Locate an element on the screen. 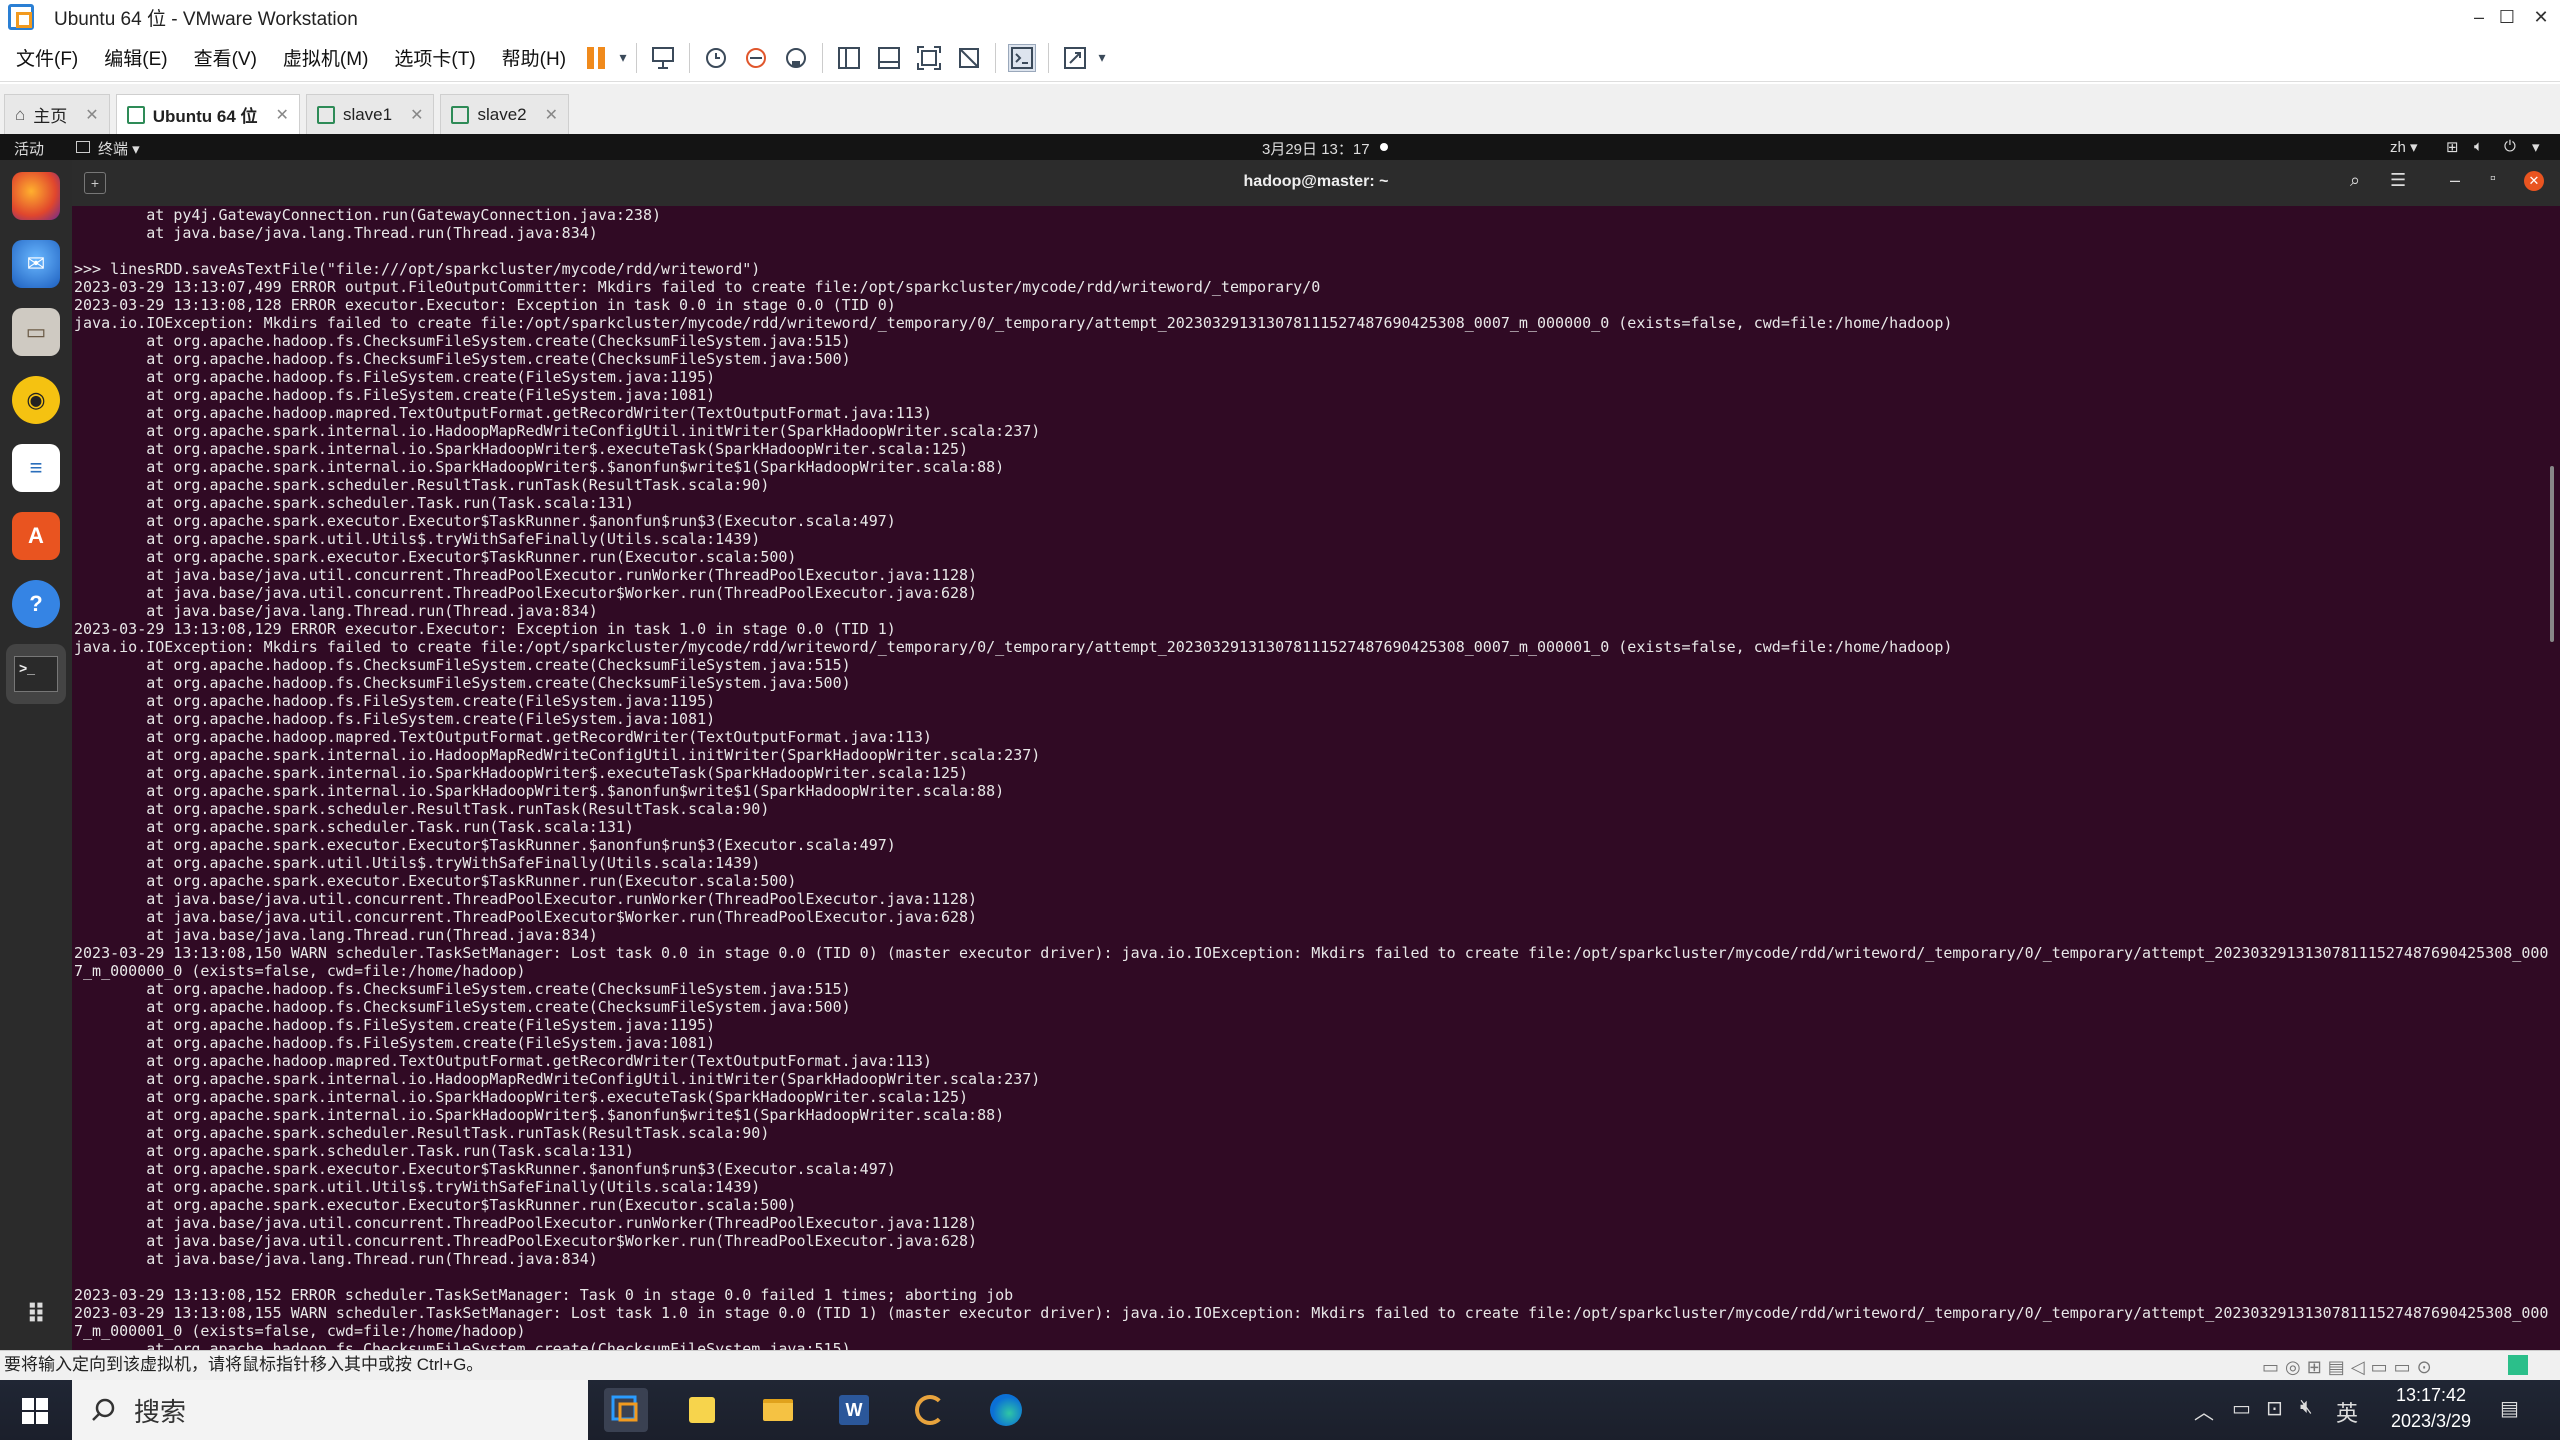  minimize-icon: – is located at coordinates (2455, 180).